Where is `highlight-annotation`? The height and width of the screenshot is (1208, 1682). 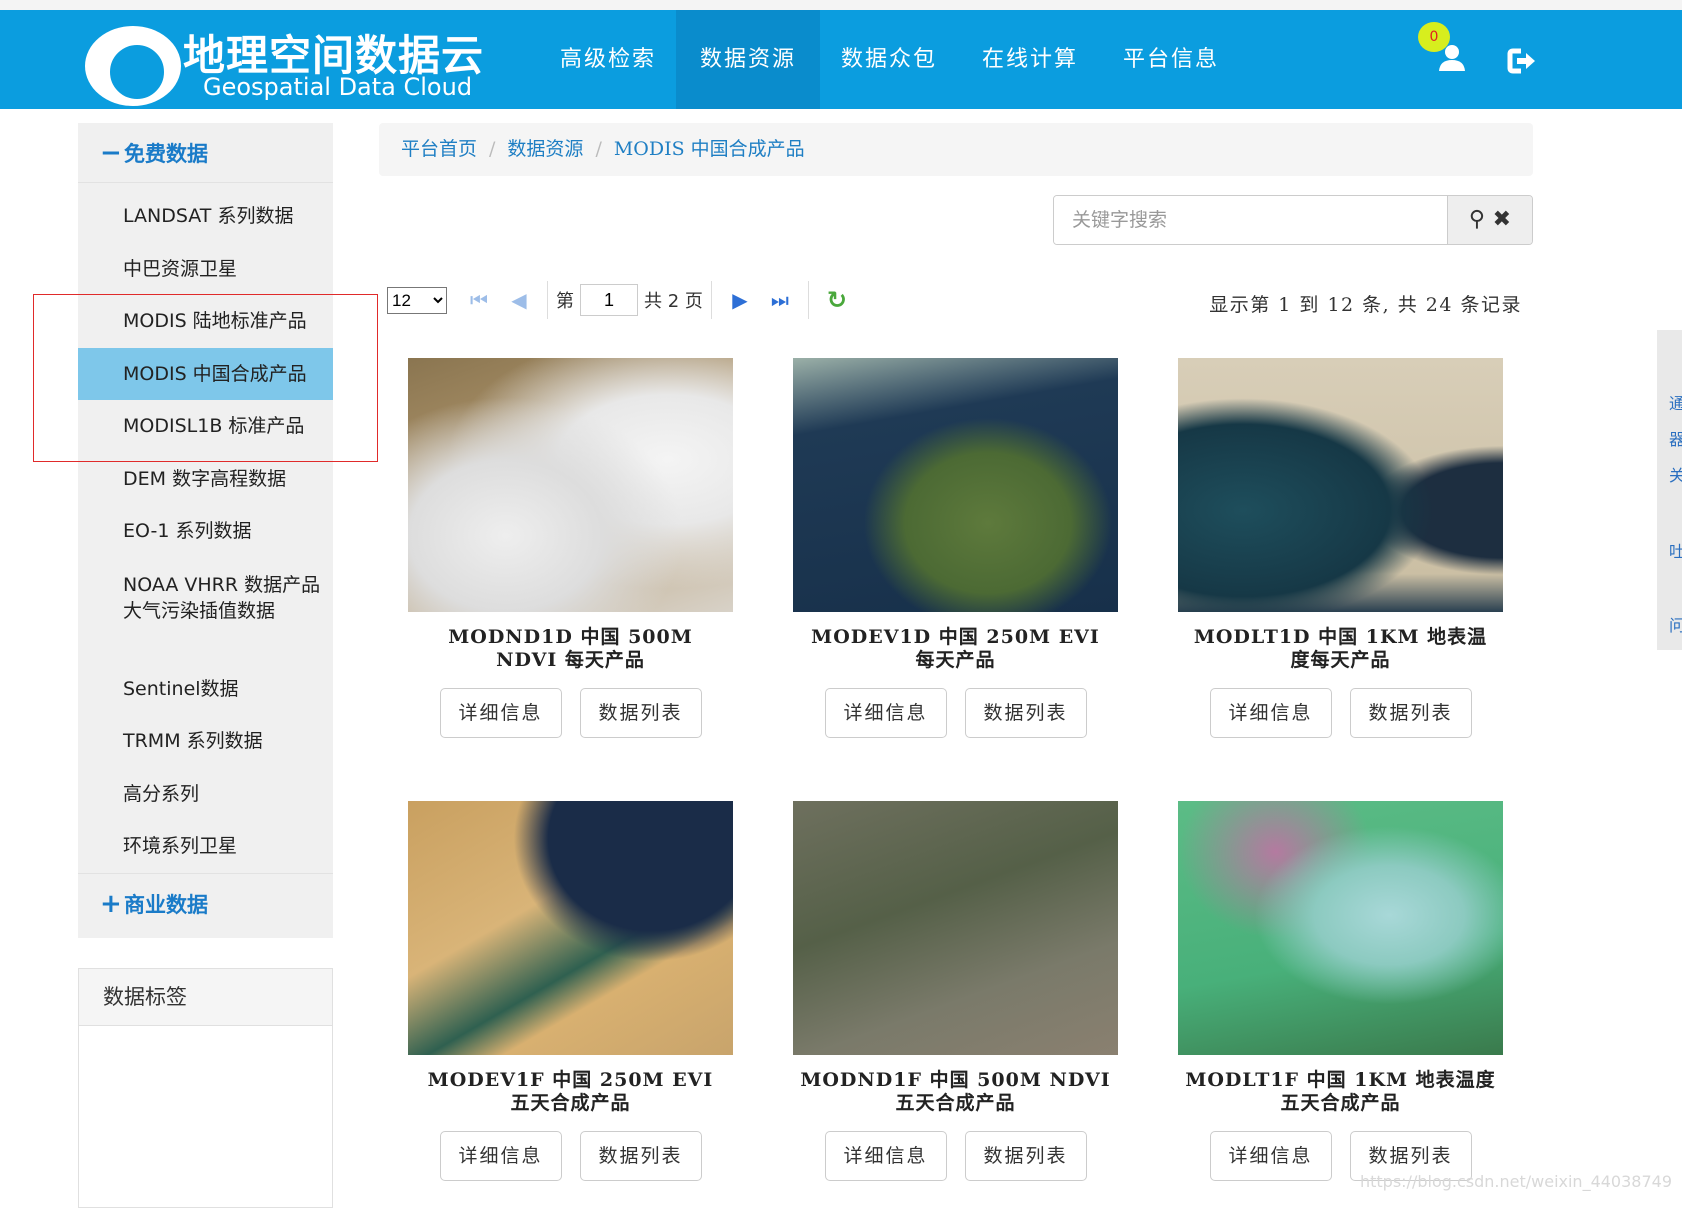
highlight-annotation is located at coordinates (205, 378).